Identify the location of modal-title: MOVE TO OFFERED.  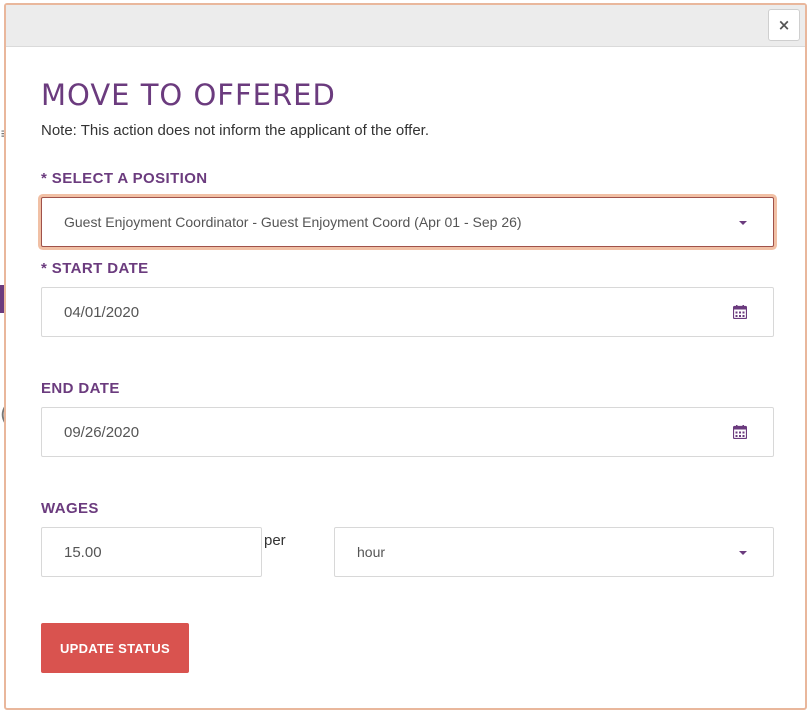
(188, 95).